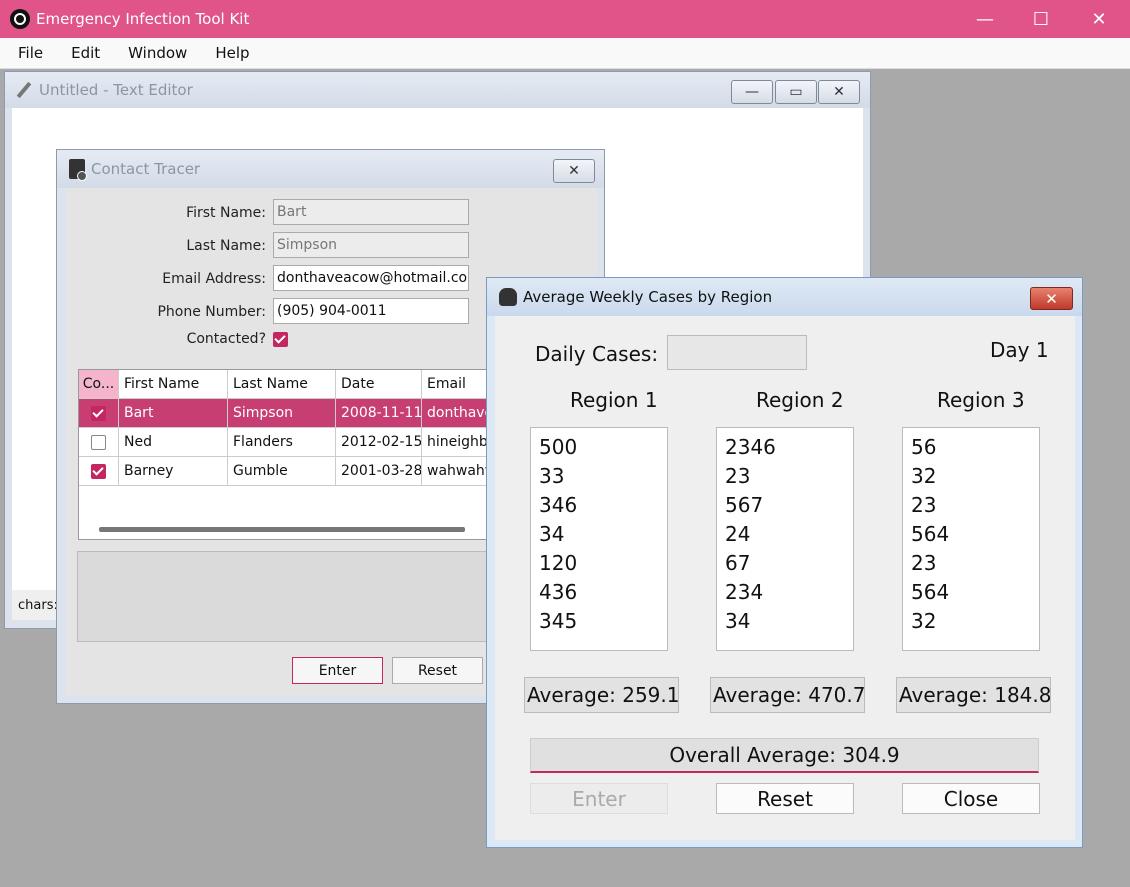  I want to click on first-name-label: First Name:, so click(226, 213).